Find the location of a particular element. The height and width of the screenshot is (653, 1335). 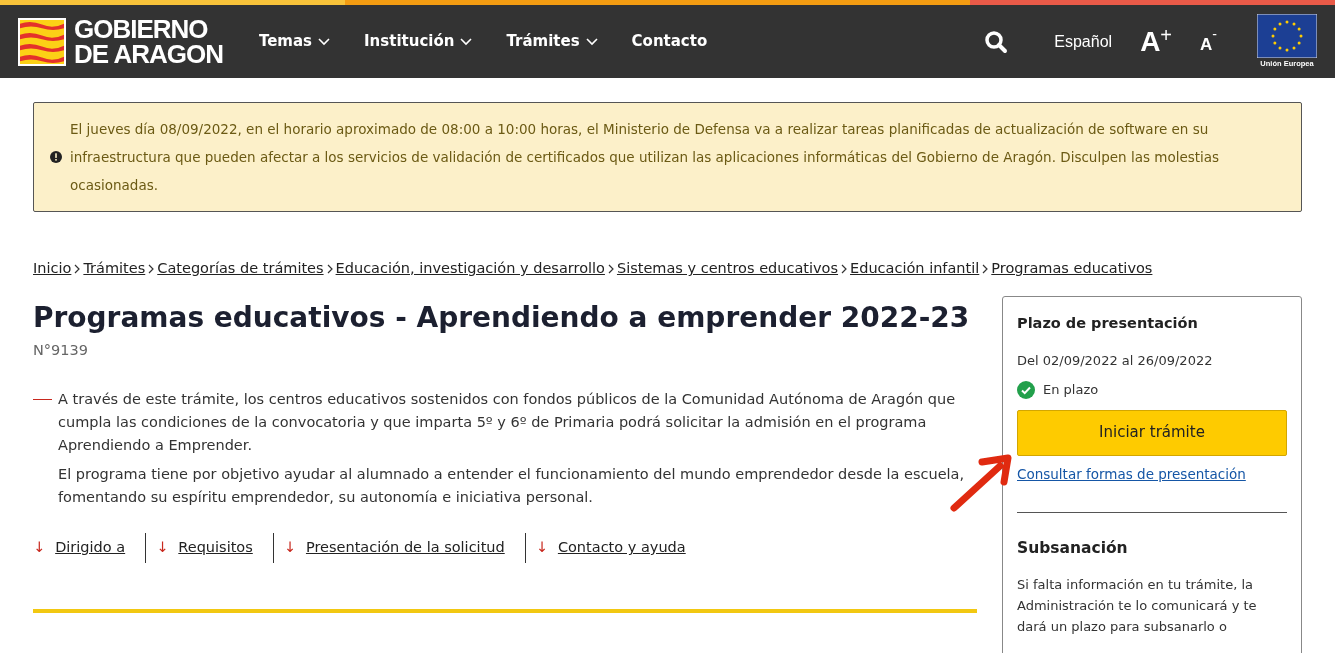

section-link: Requisitos is located at coordinates (215, 548).